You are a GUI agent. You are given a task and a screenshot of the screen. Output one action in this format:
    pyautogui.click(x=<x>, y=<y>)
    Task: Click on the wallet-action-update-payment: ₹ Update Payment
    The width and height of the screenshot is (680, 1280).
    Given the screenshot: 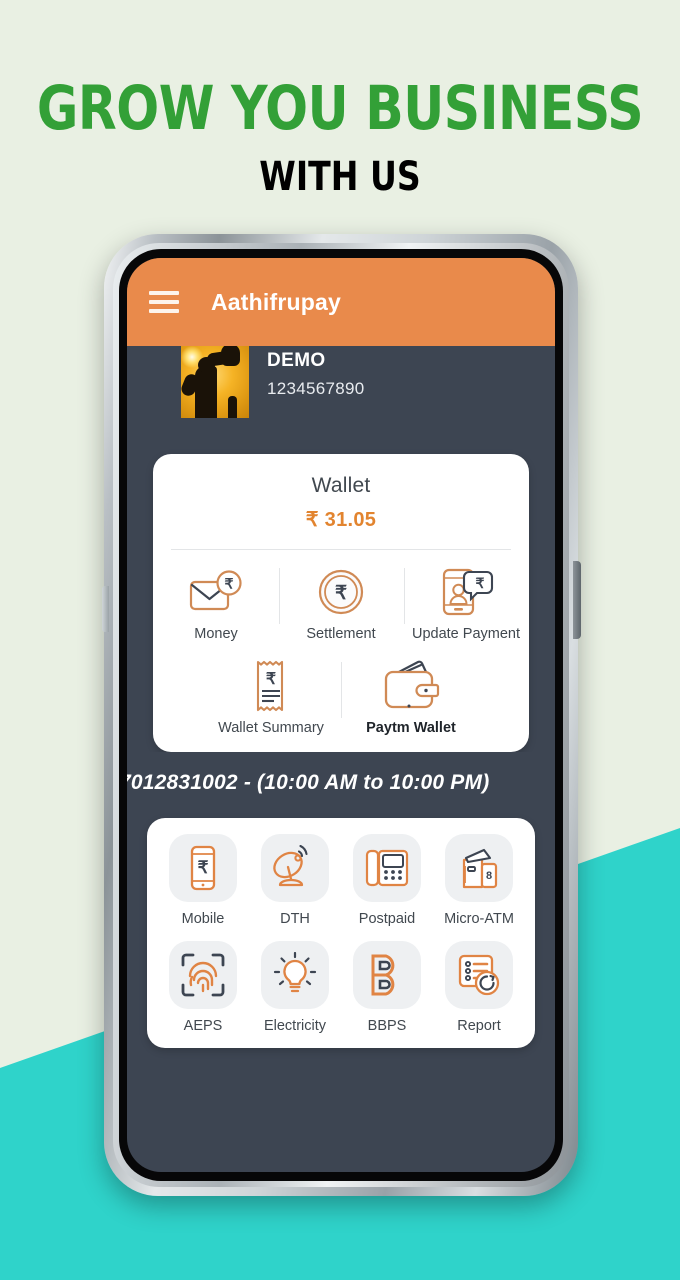 What is the action you would take?
    pyautogui.click(x=466, y=603)
    